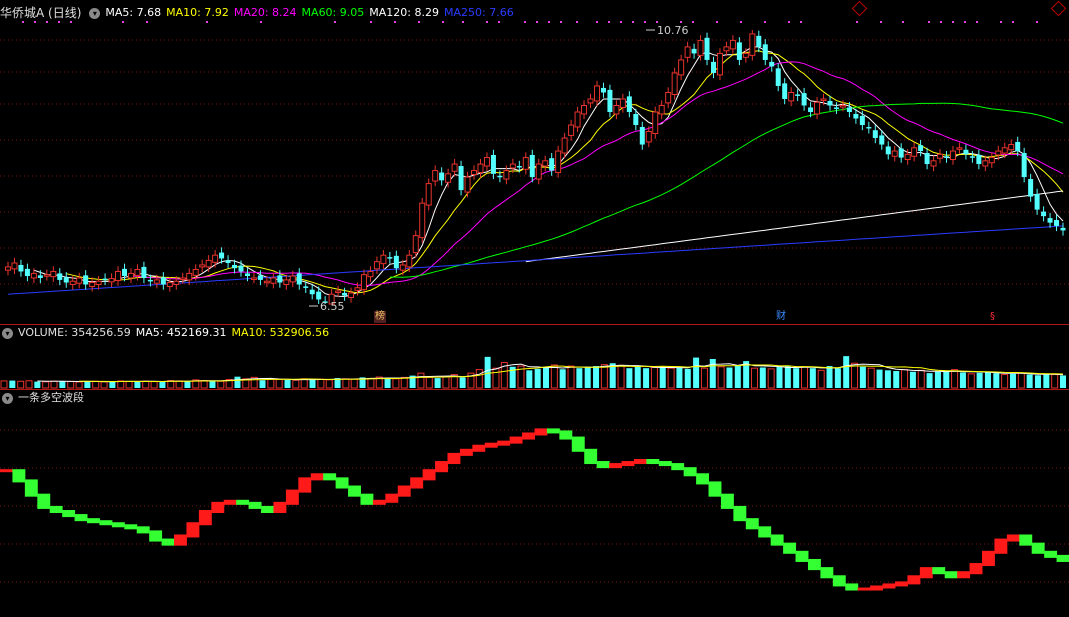  Describe the element at coordinates (992, 317) in the screenshot. I see `event-tag-3: §` at that location.